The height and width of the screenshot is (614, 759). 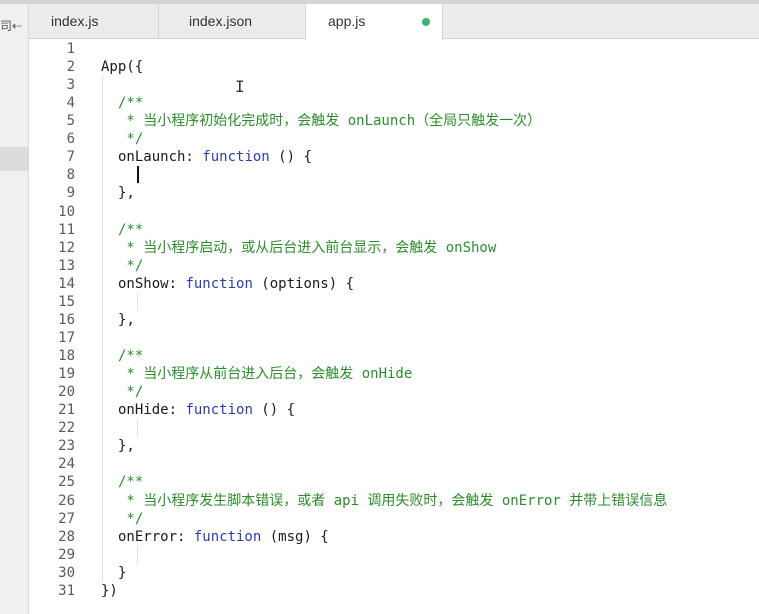 I want to click on line-number: 3, so click(x=70, y=85).